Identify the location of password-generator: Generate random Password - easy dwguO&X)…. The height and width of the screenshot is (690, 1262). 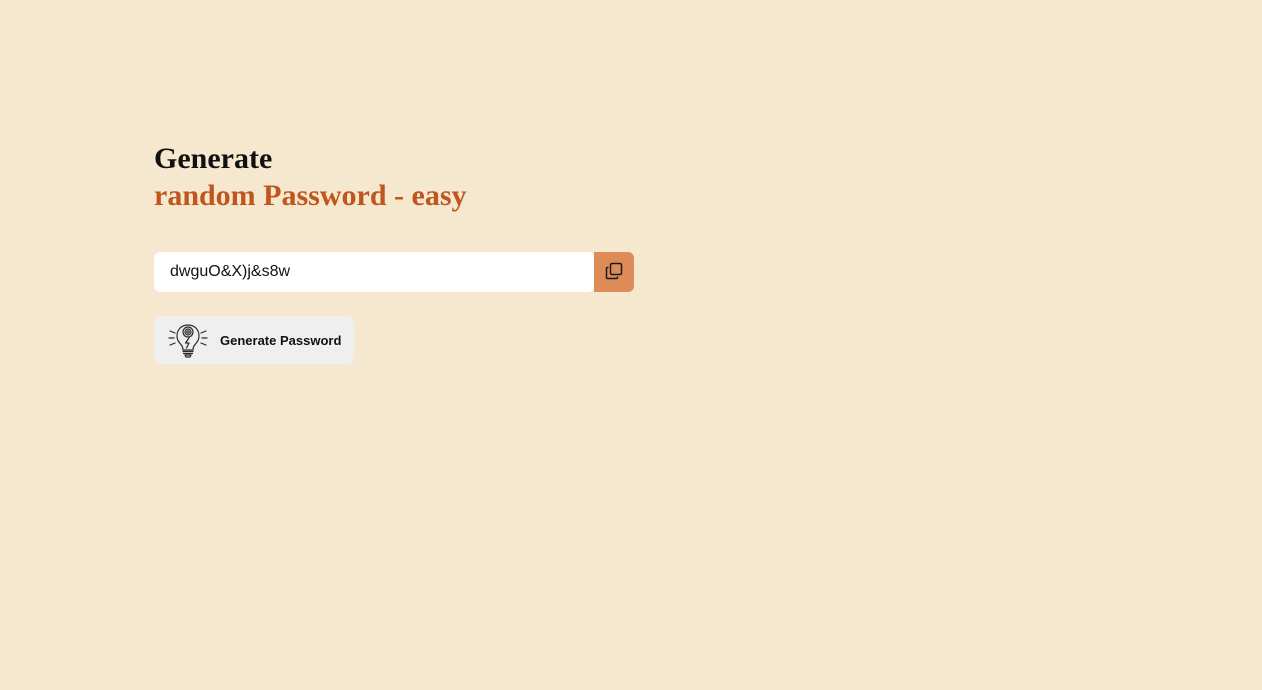
(394, 252).